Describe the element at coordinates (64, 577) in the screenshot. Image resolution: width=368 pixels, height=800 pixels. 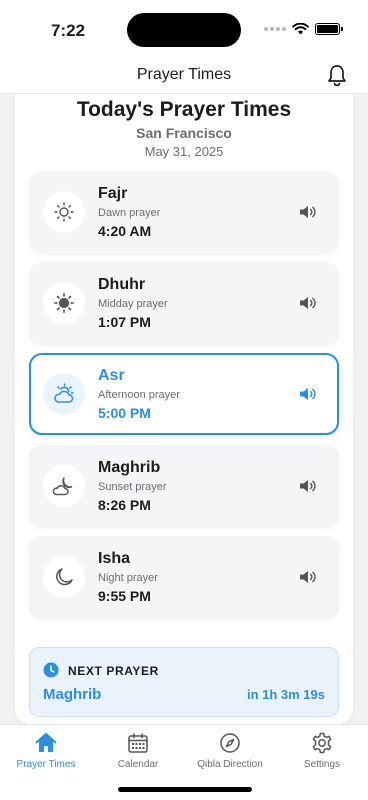
I see `moon-icon` at that location.